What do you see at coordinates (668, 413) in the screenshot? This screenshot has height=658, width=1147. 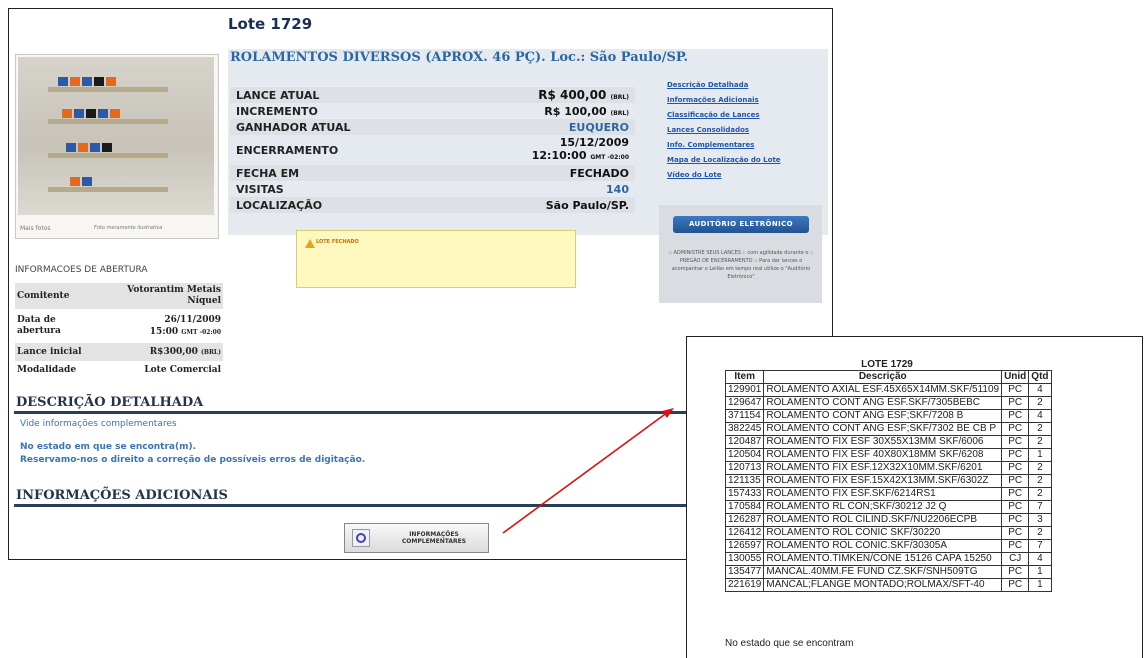 I see `arrow-head-icon` at bounding box center [668, 413].